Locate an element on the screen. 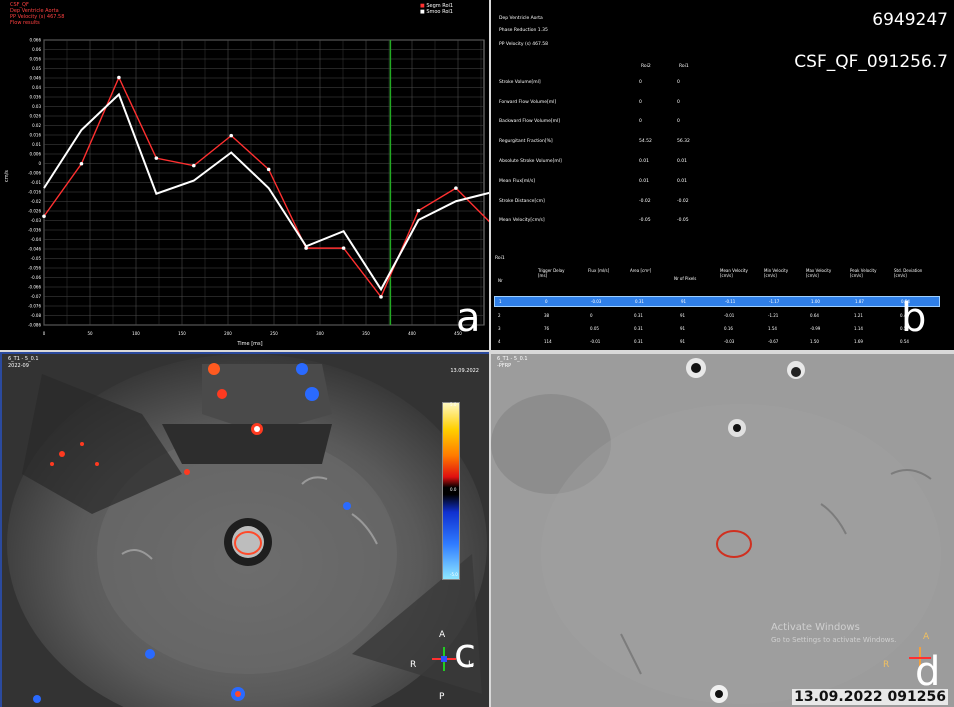  y-tick-label: -0.016 is located at coordinates (34, 192).